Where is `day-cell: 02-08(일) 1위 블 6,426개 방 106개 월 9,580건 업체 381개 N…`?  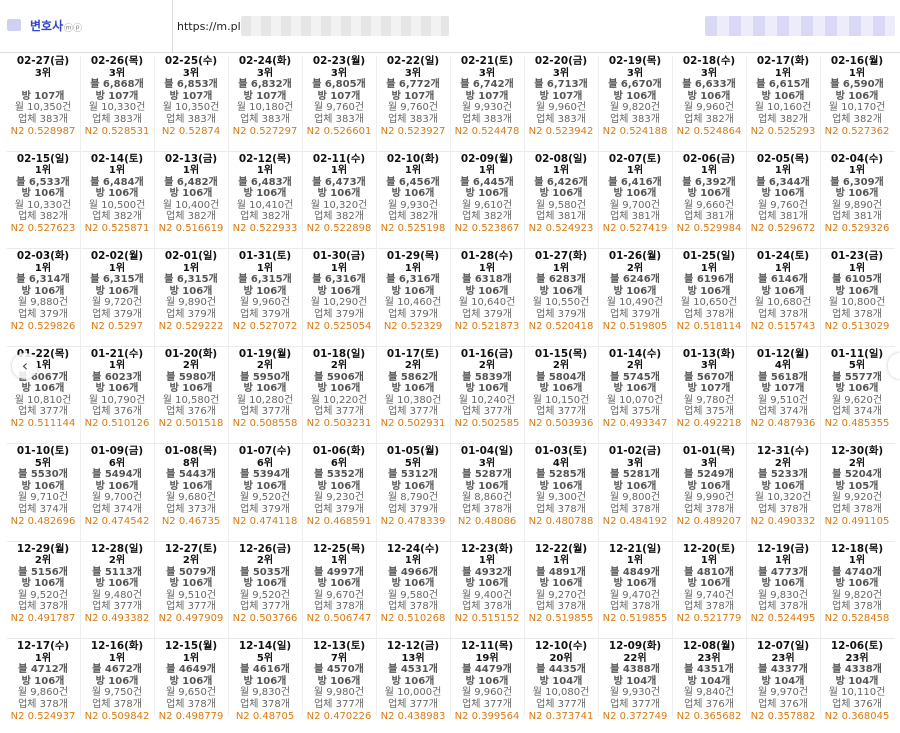
day-cell: 02-08(일) 1위 블 6,426개 방 106개 월 9,580건 업체 381개 N… is located at coordinates (561, 199).